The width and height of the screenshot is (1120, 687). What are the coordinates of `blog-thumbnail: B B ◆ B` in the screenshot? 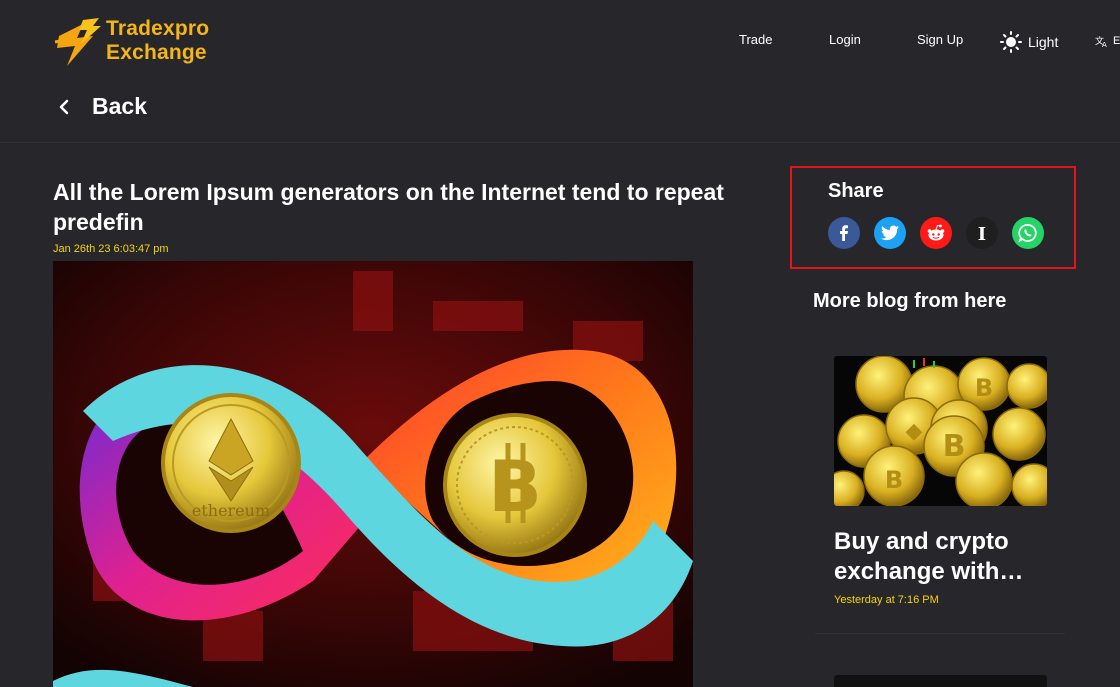 It's located at (940, 431).